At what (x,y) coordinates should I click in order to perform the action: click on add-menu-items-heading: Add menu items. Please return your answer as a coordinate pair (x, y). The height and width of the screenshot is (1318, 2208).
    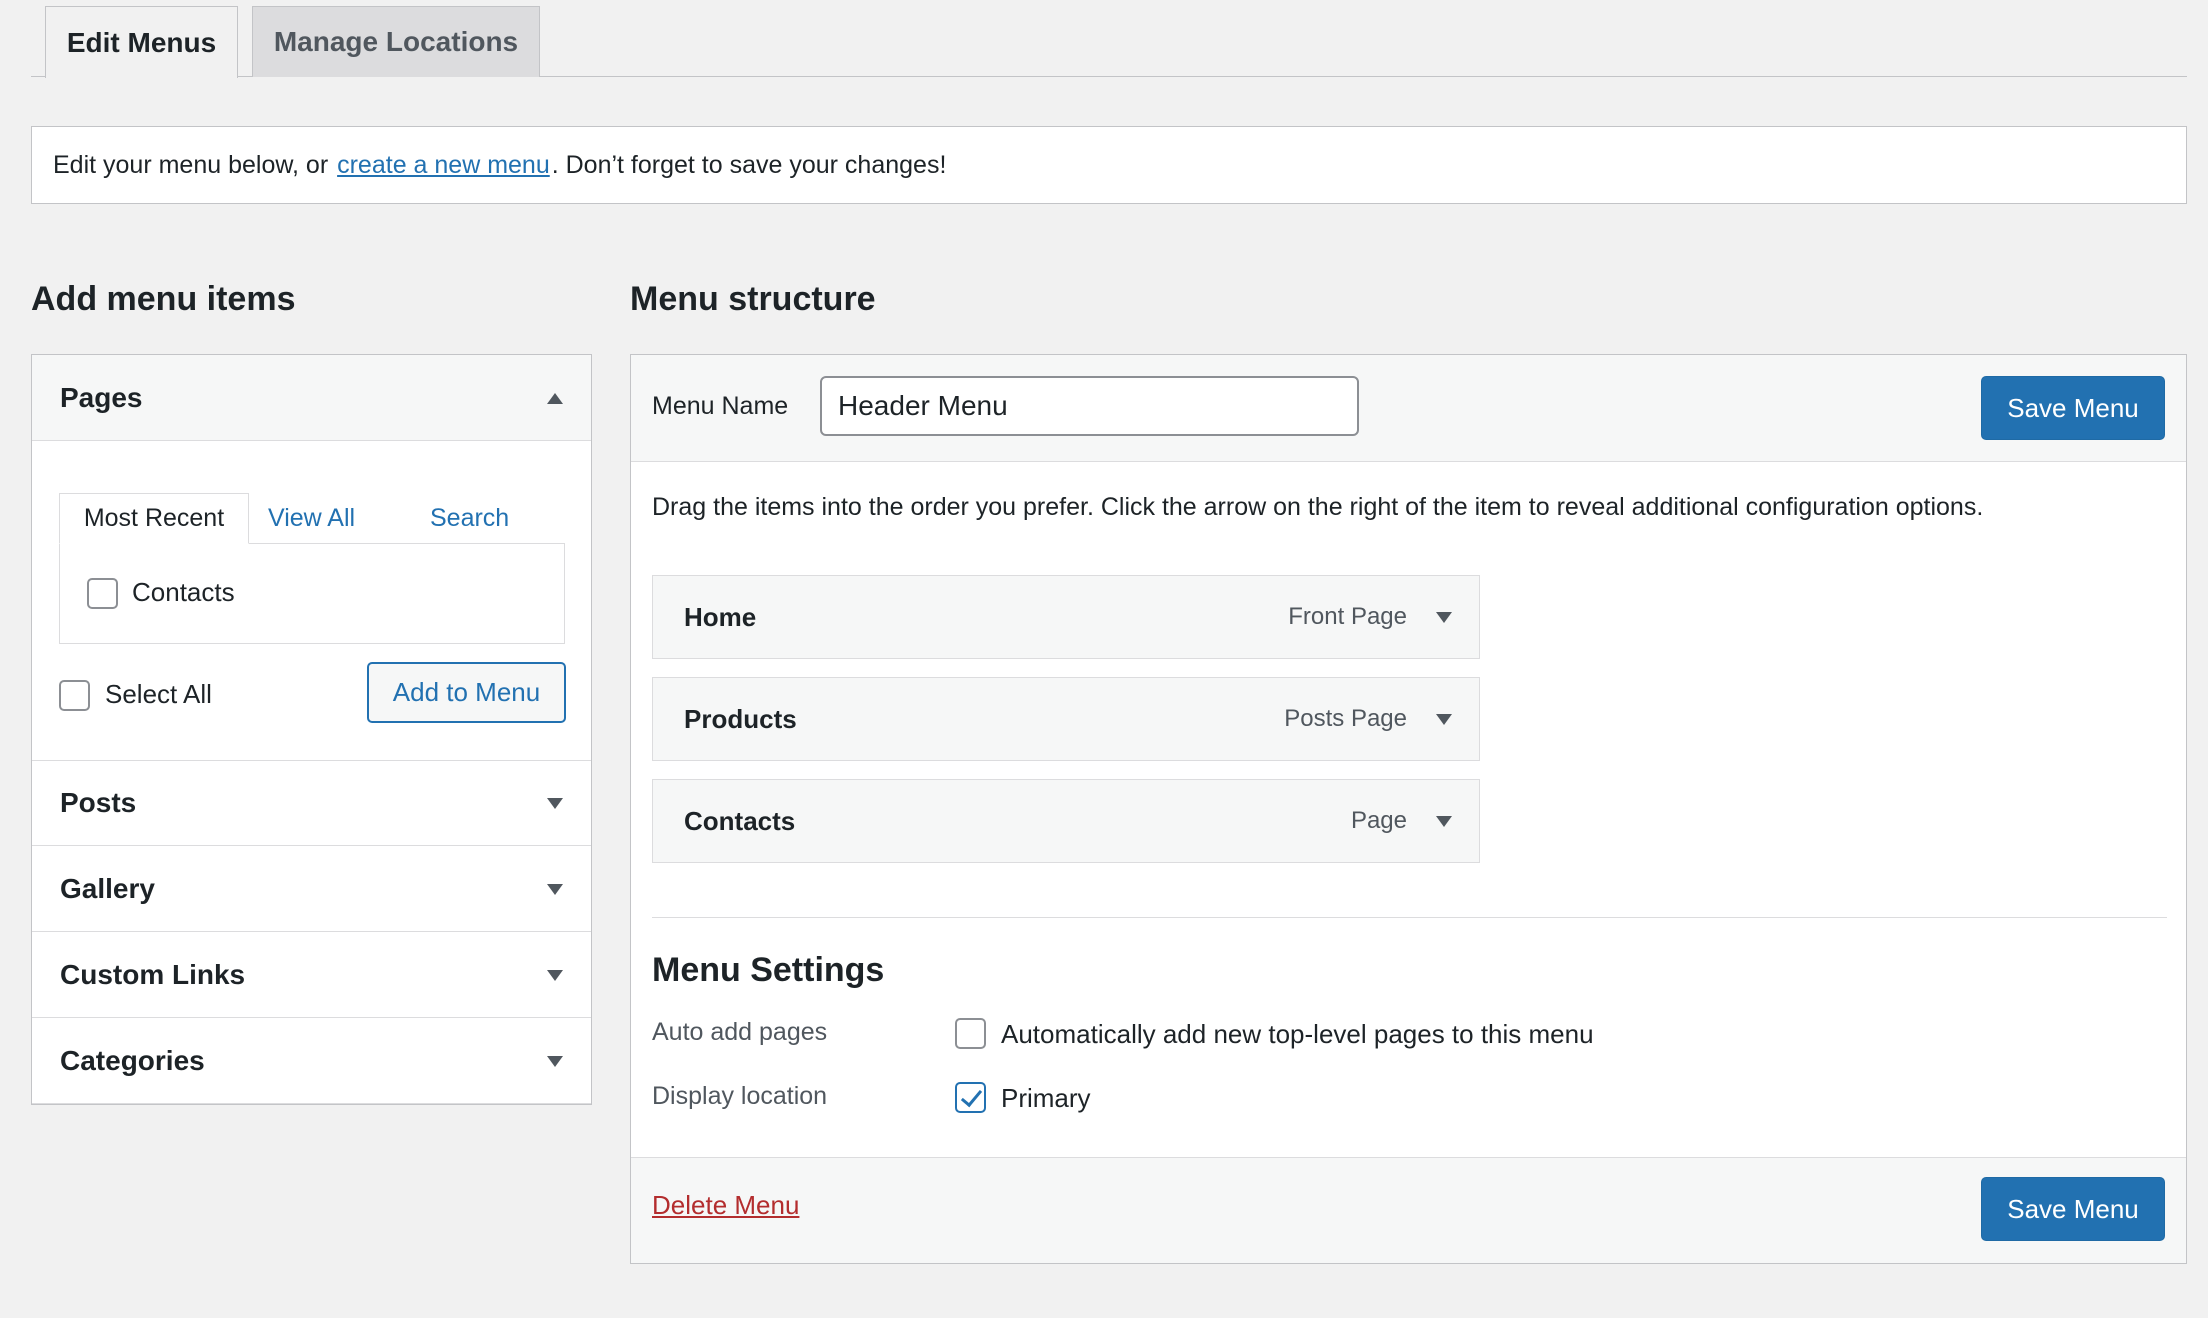
    Looking at the image, I should click on (163, 299).